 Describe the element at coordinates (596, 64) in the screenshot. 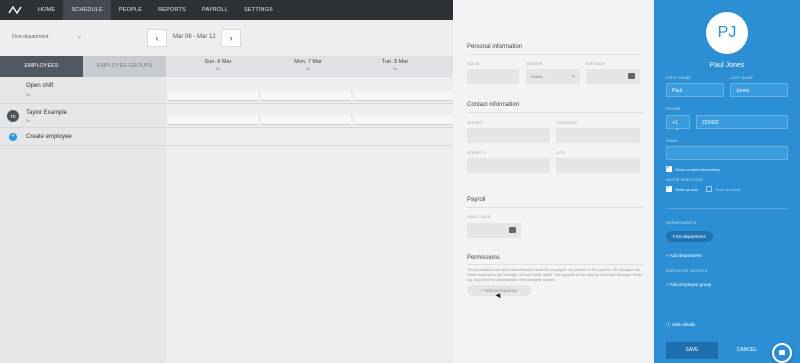

I see `field-label: BIRTHDAY` at that location.